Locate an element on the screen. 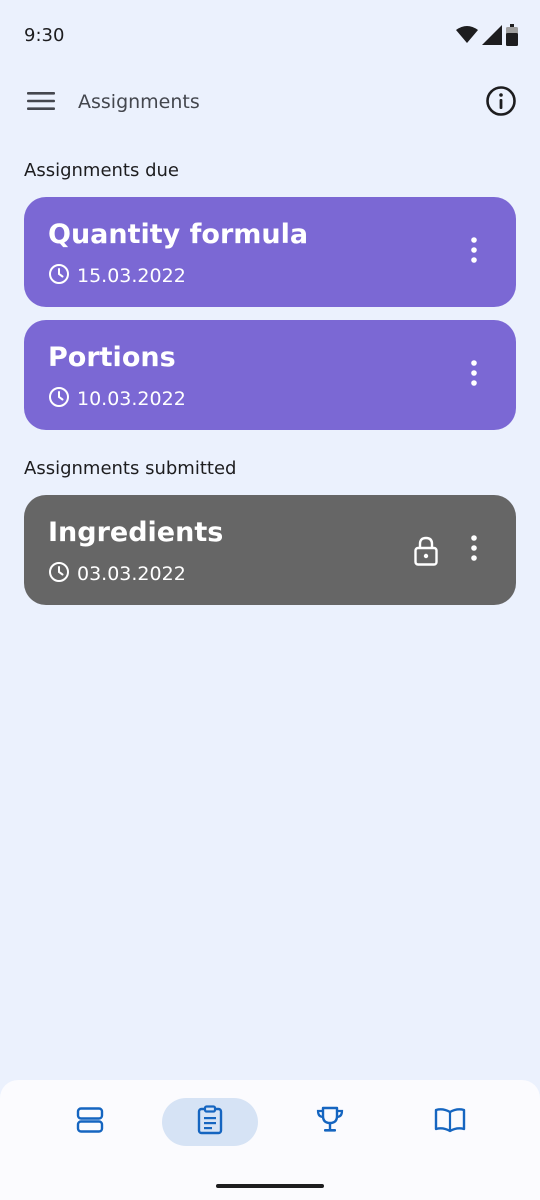 This screenshot has width=540, height=1200. trophy-icon is located at coordinates (330, 1122).